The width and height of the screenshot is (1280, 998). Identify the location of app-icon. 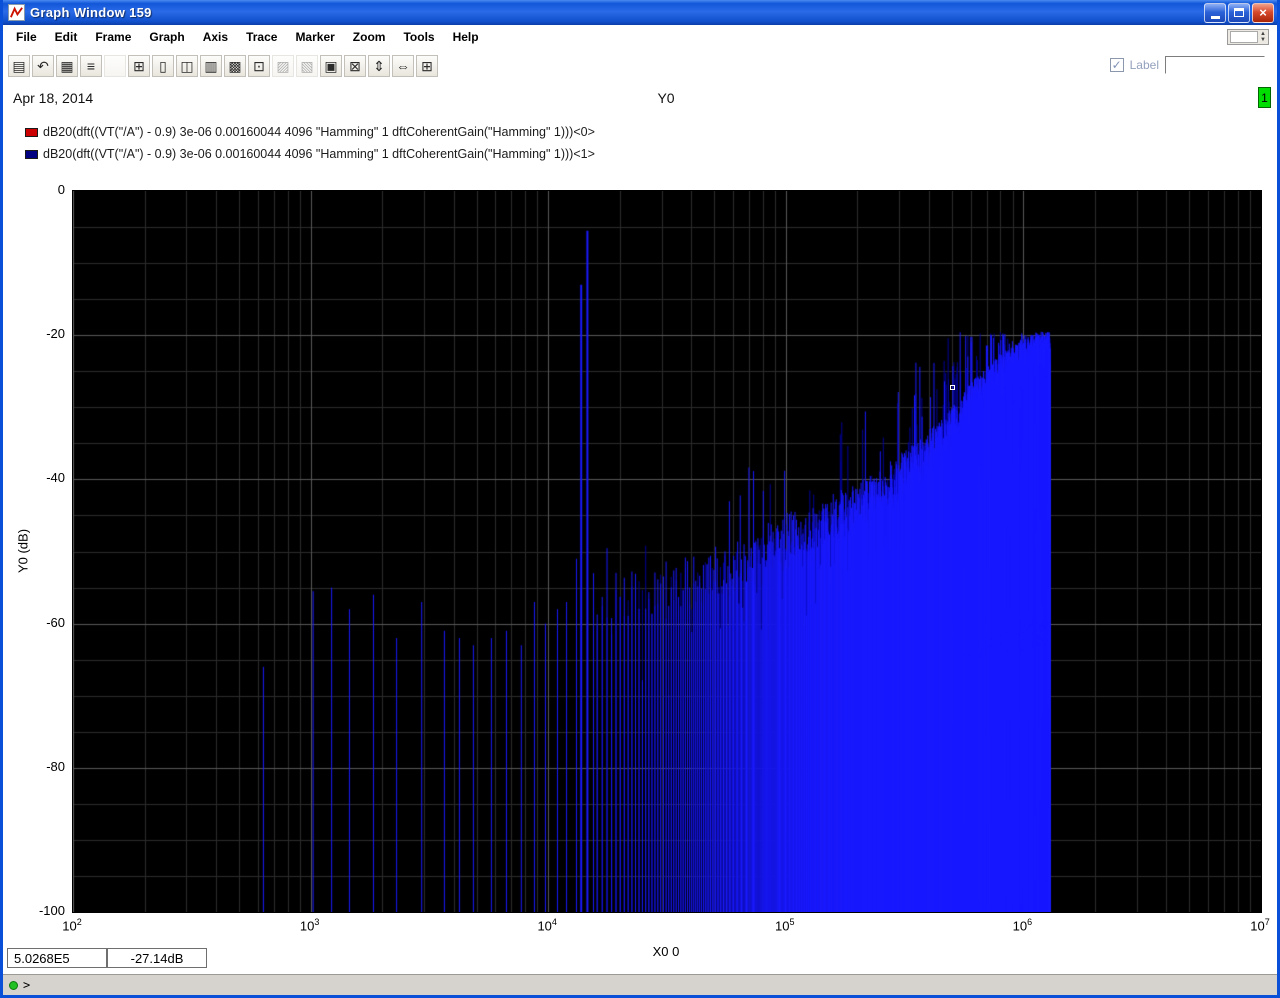
(16, 12).